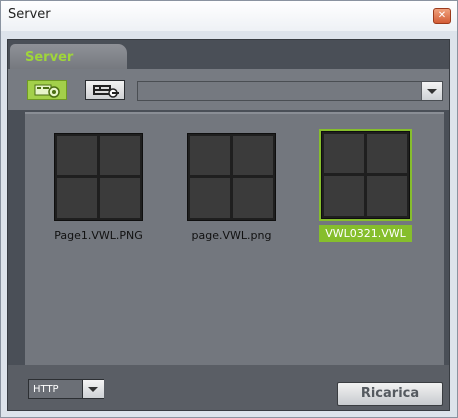 The image size is (458, 418). What do you see at coordinates (290, 91) in the screenshot?
I see `path-combo` at bounding box center [290, 91].